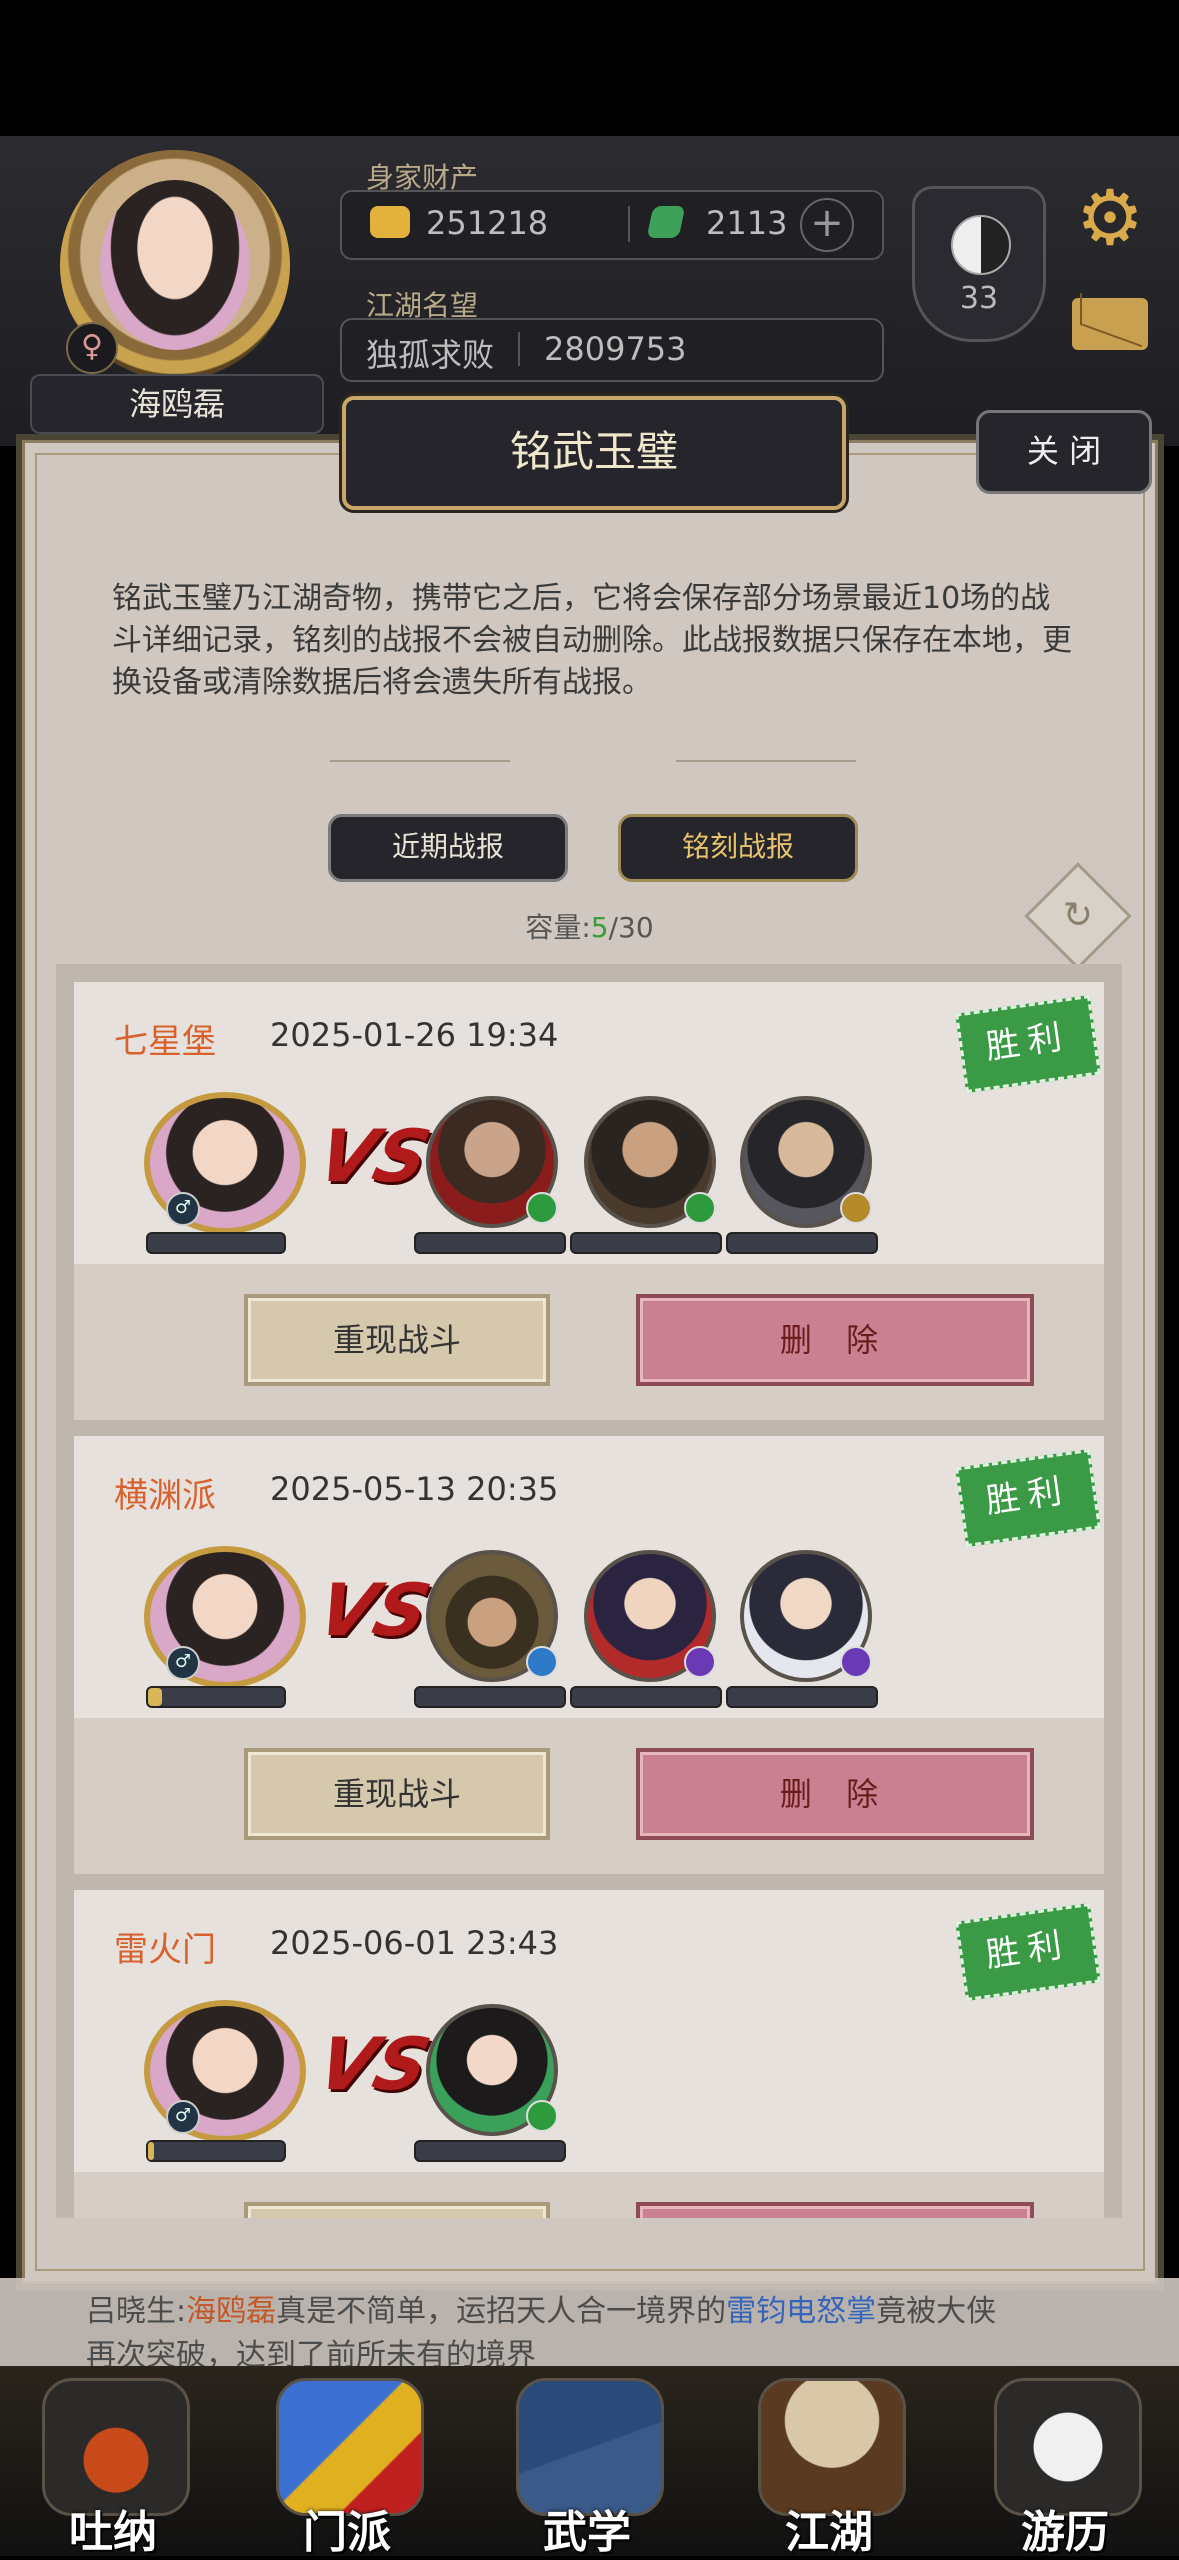 The height and width of the screenshot is (2560, 1179). I want to click on close-button: 关 闭, so click(1064, 452).